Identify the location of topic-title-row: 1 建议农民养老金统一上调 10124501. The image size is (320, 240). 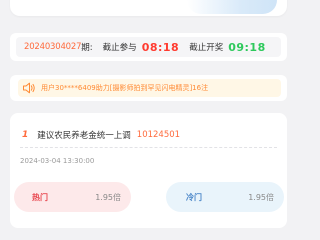
(101, 135).